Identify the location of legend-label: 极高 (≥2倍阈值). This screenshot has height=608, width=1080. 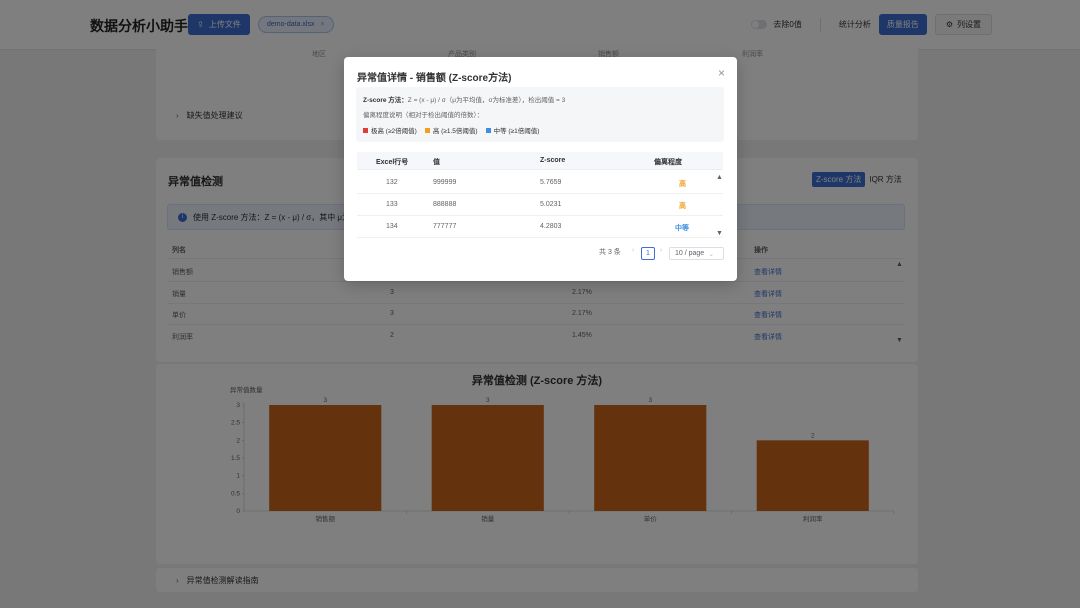
(394, 131).